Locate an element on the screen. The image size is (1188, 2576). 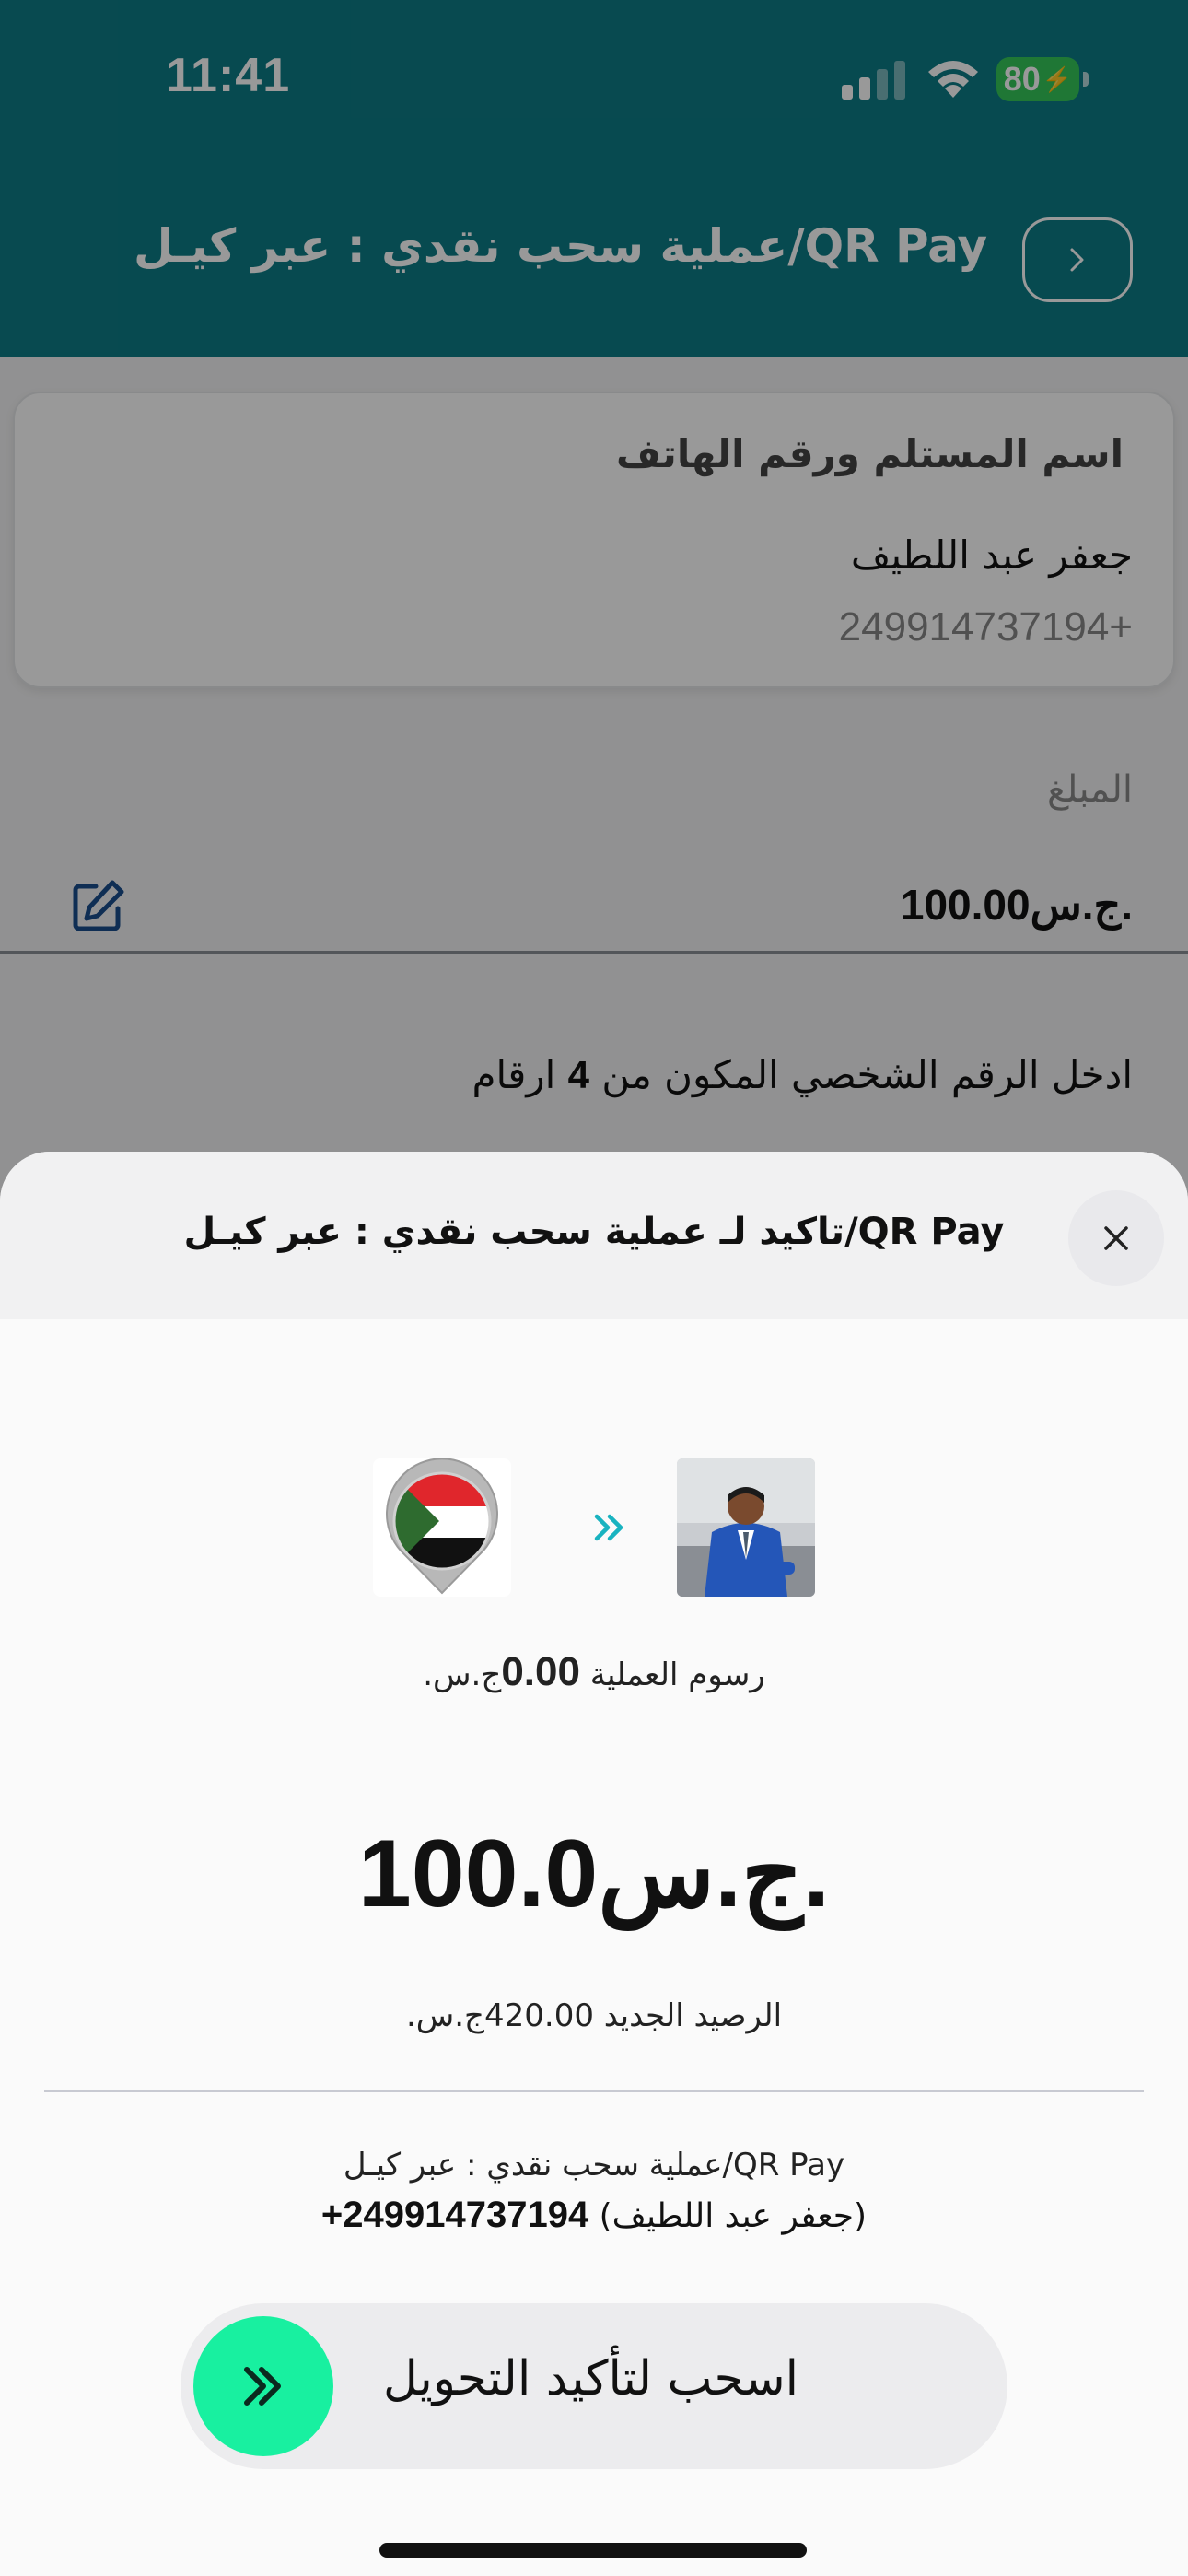
slide-to-confirm: اسحب لتأكيد التحويل is located at coordinates (594, 2386).